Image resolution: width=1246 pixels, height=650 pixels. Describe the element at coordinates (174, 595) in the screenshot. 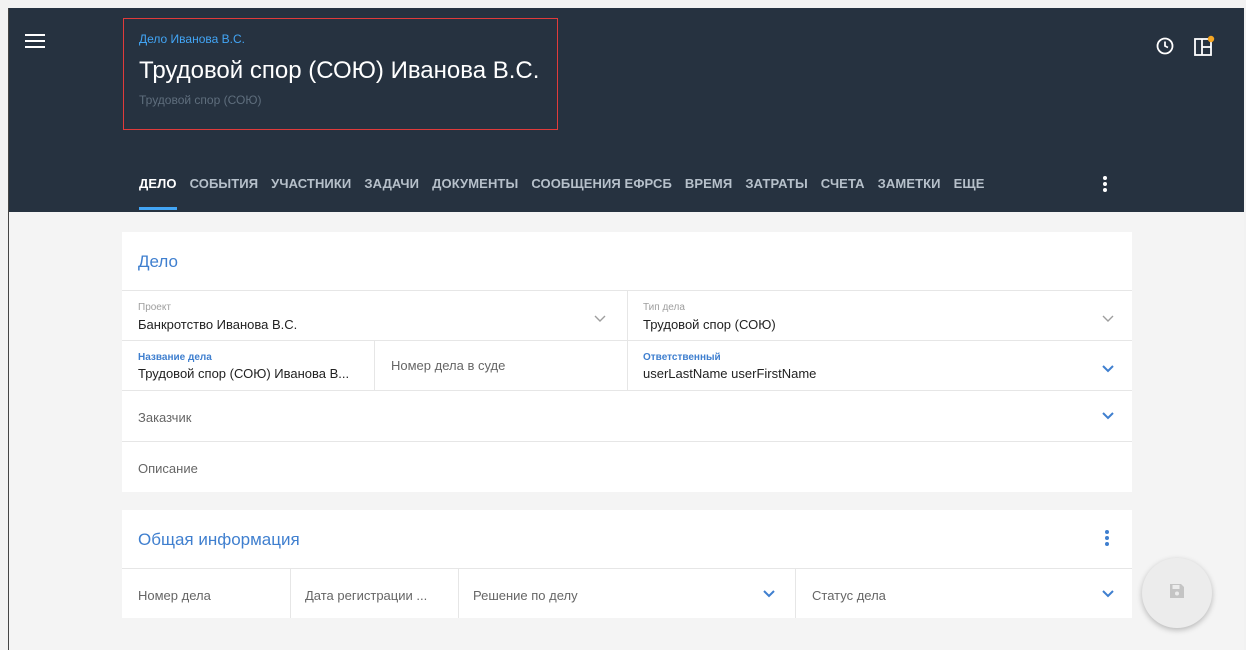

I see `case-number-placeholder: Номер дела` at that location.